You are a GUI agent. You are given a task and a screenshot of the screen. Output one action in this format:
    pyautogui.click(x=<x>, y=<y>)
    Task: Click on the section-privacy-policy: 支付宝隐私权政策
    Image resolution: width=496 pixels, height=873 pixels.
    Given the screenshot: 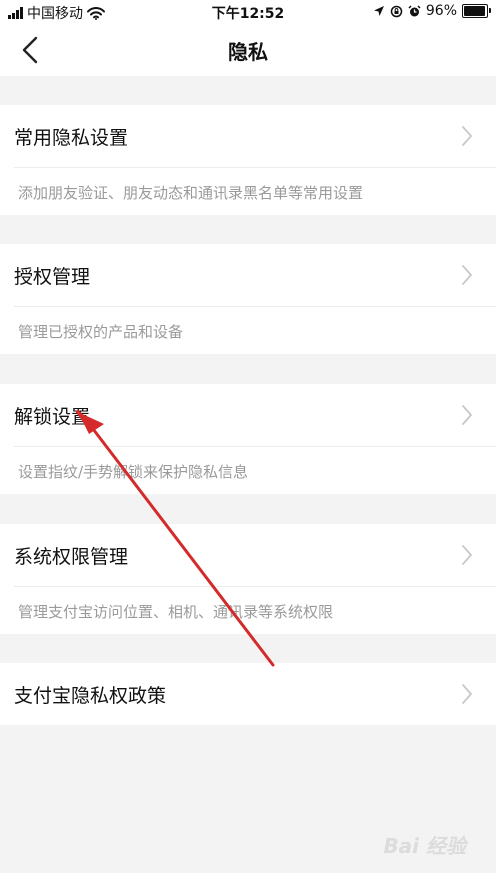 What is the action you would take?
    pyautogui.click(x=248, y=694)
    